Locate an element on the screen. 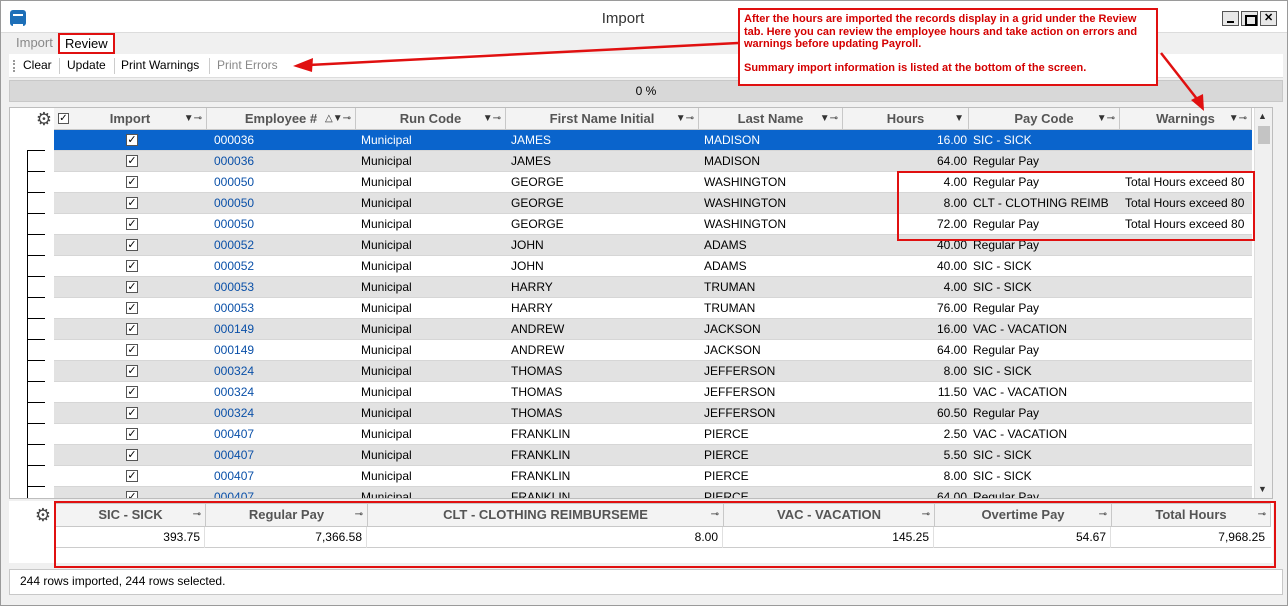 This screenshot has height=607, width=1288. column-header-pay-code: Pay Code ▼⊸ is located at coordinates (1044, 119).